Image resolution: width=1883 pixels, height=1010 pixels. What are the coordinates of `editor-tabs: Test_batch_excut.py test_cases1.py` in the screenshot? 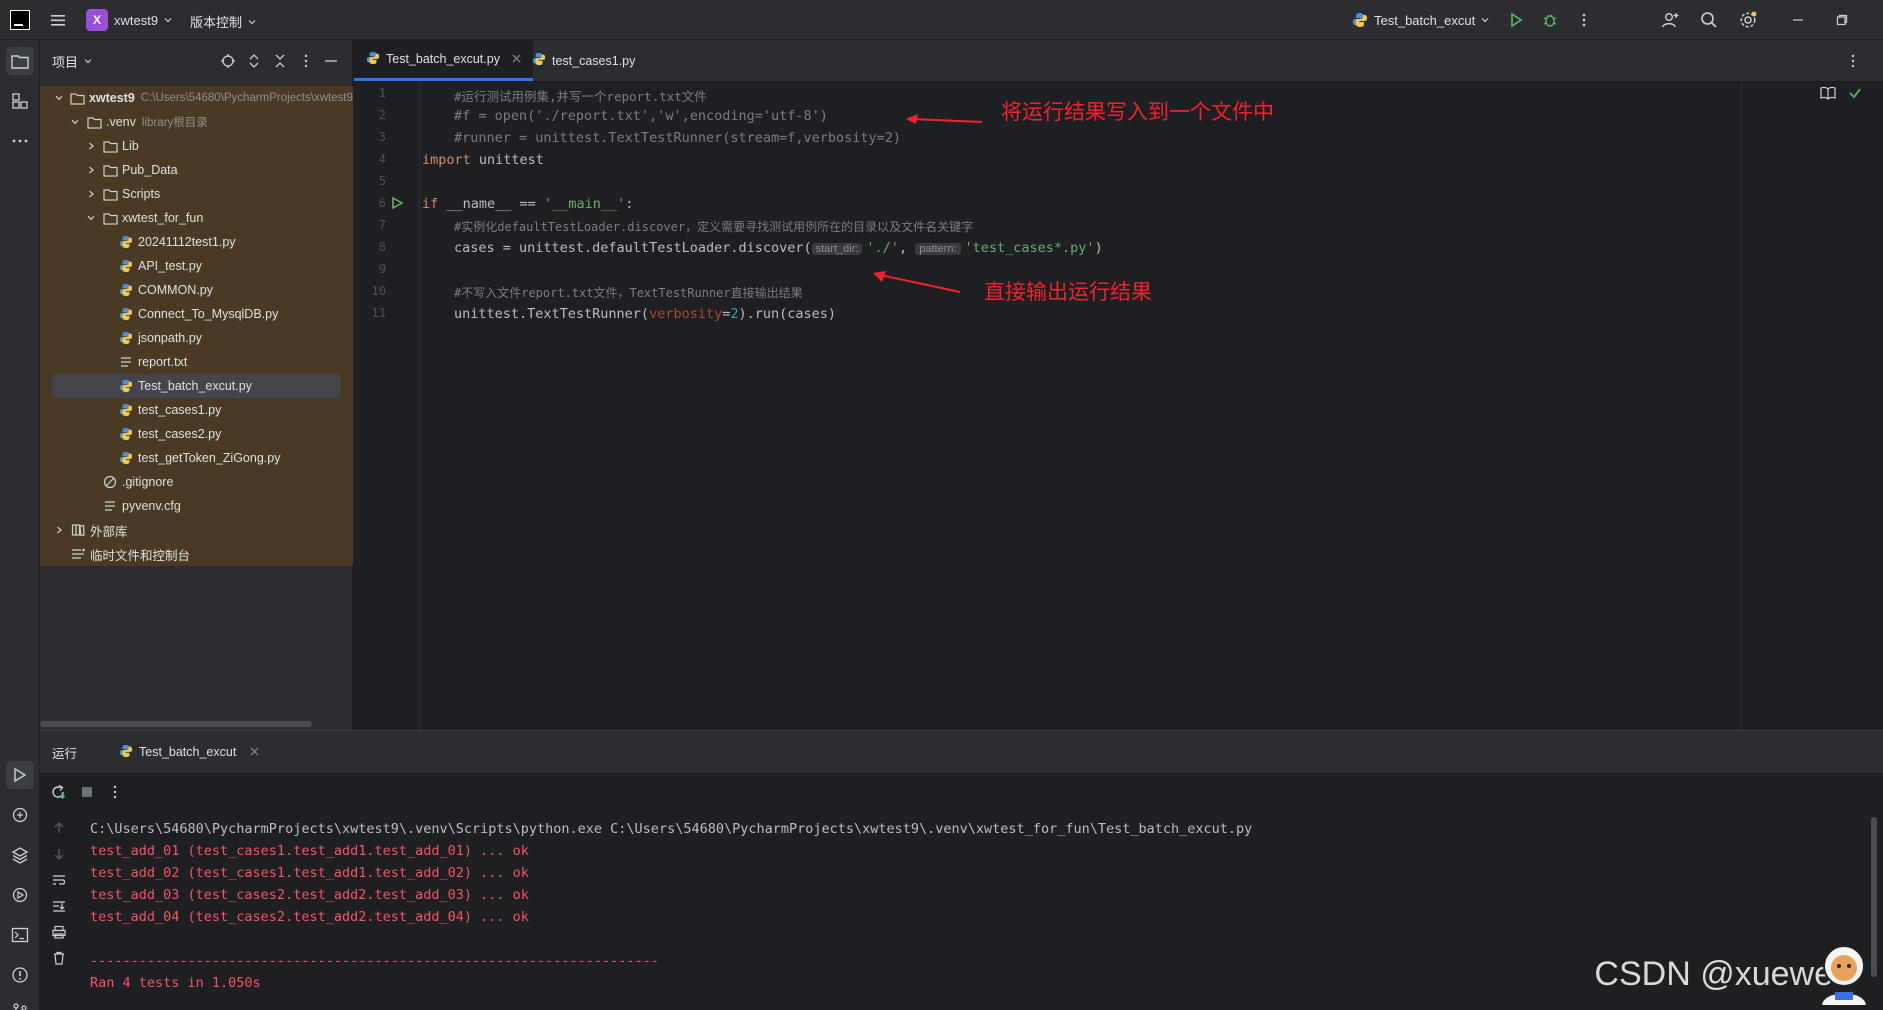 It's located at (1118, 61).